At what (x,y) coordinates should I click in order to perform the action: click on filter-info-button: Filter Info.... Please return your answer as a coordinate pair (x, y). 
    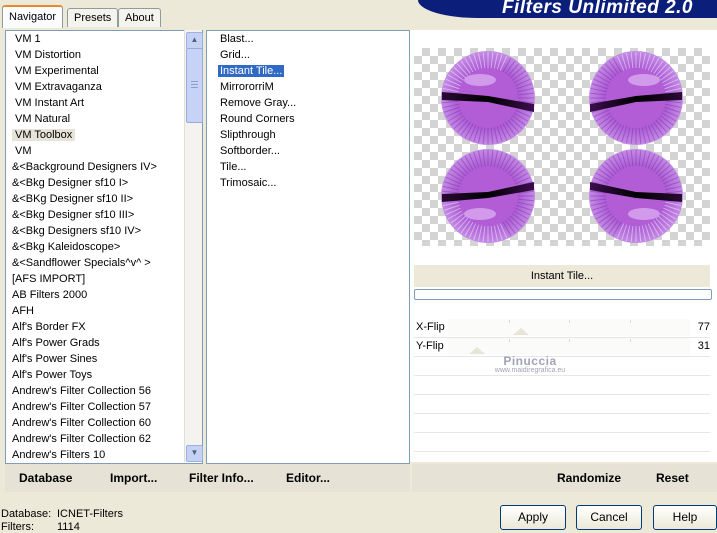
    Looking at the image, I should click on (221, 478).